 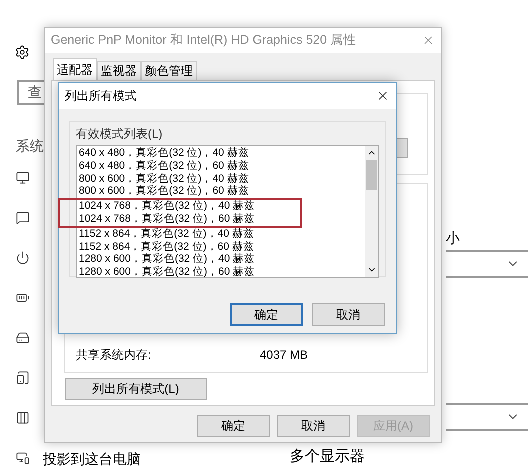 I want to click on mode-item: 1280 x 600，真彩色(32 位)，40 赫兹, so click(x=167, y=259).